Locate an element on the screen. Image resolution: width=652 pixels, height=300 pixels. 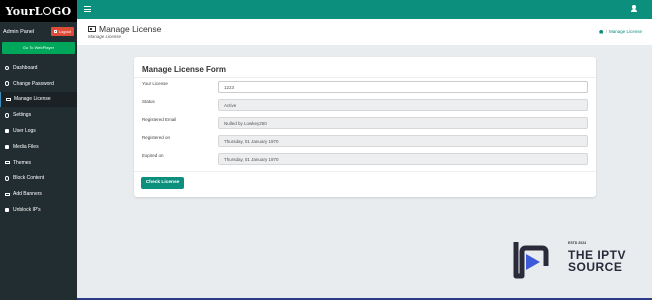
logout-button: Logout is located at coordinates (62, 31).